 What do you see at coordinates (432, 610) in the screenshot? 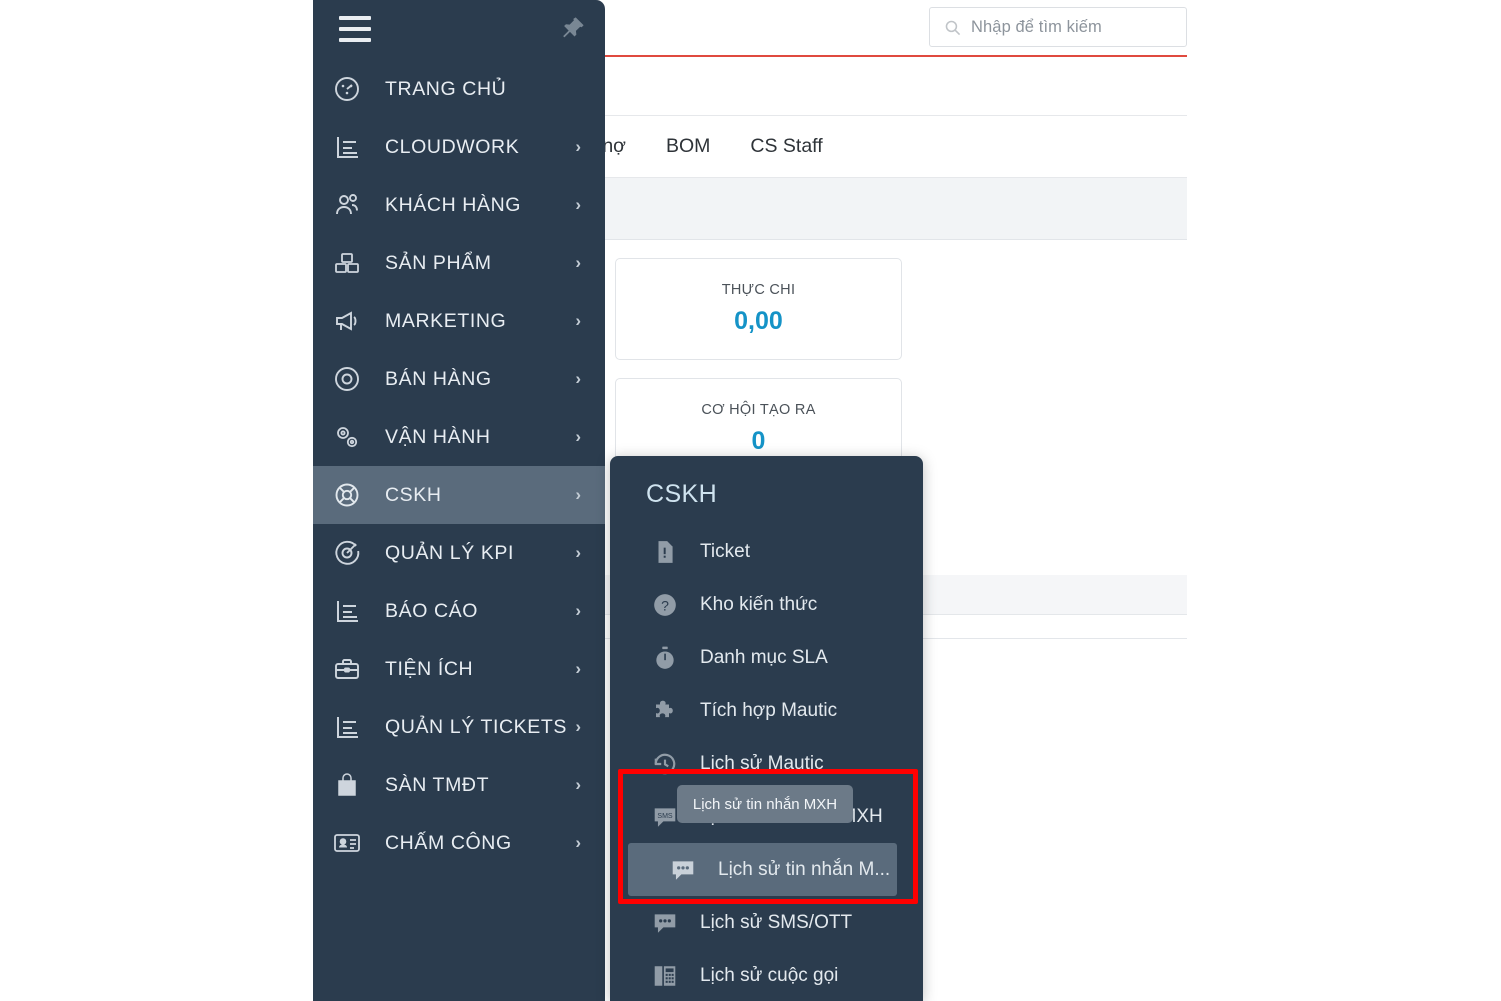
I see `sidebar-item-label: BÁO CÁO` at bounding box center [432, 610].